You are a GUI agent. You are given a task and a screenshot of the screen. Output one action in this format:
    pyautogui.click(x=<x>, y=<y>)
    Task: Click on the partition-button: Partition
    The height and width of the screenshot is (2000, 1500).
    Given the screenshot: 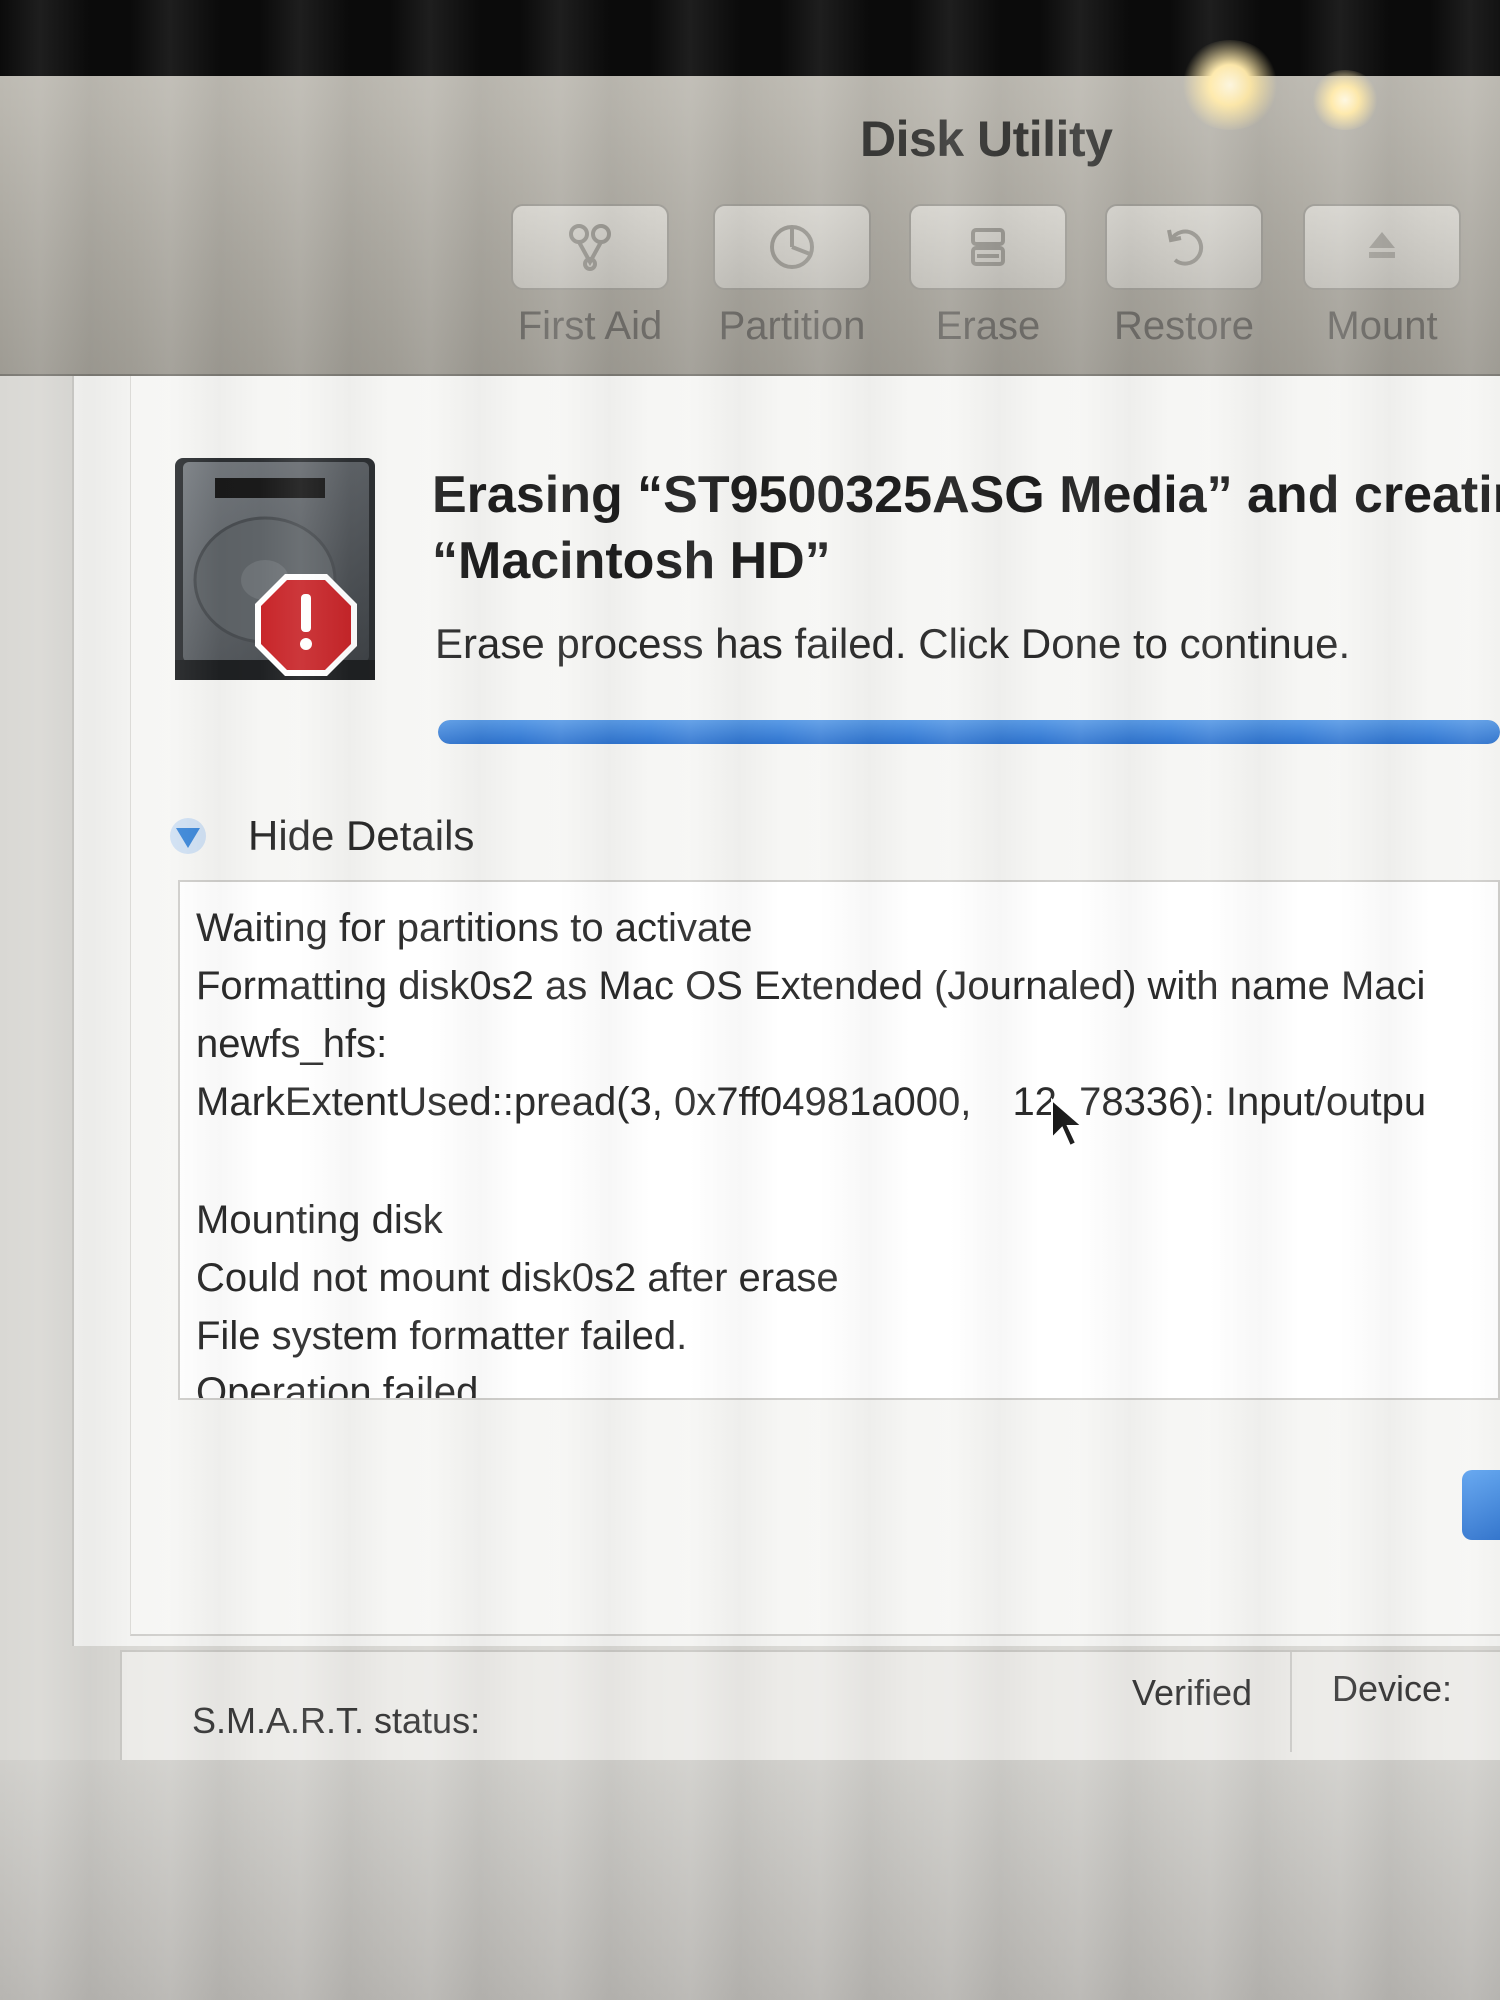 What is the action you would take?
    pyautogui.click(x=792, y=289)
    